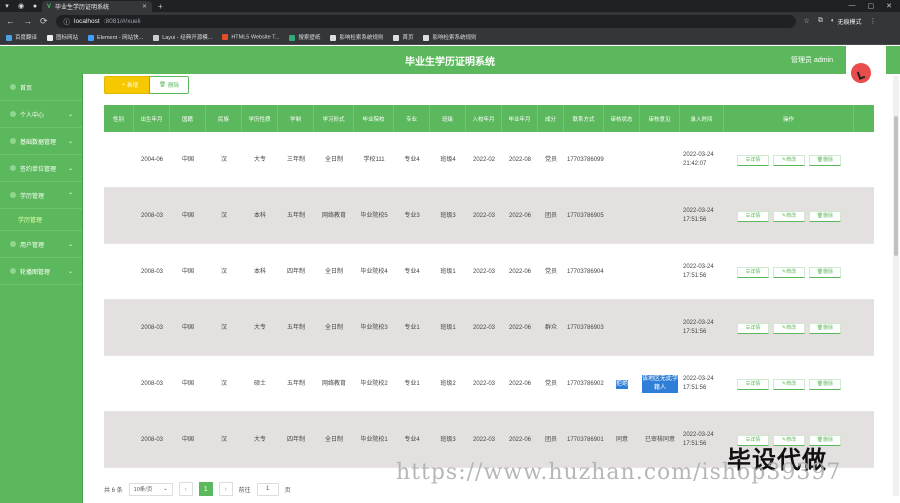 This screenshot has height=503, width=900. I want to click on sidebar-item-home: 首页, so click(41, 87).